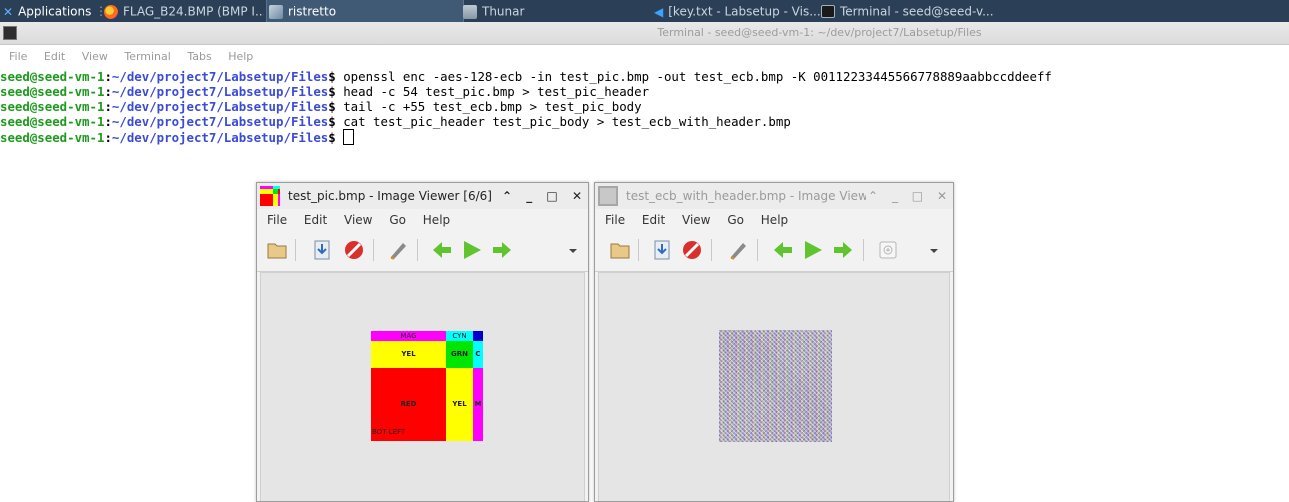  I want to click on viewer-menubar: File Edit View Go Help, so click(774, 220).